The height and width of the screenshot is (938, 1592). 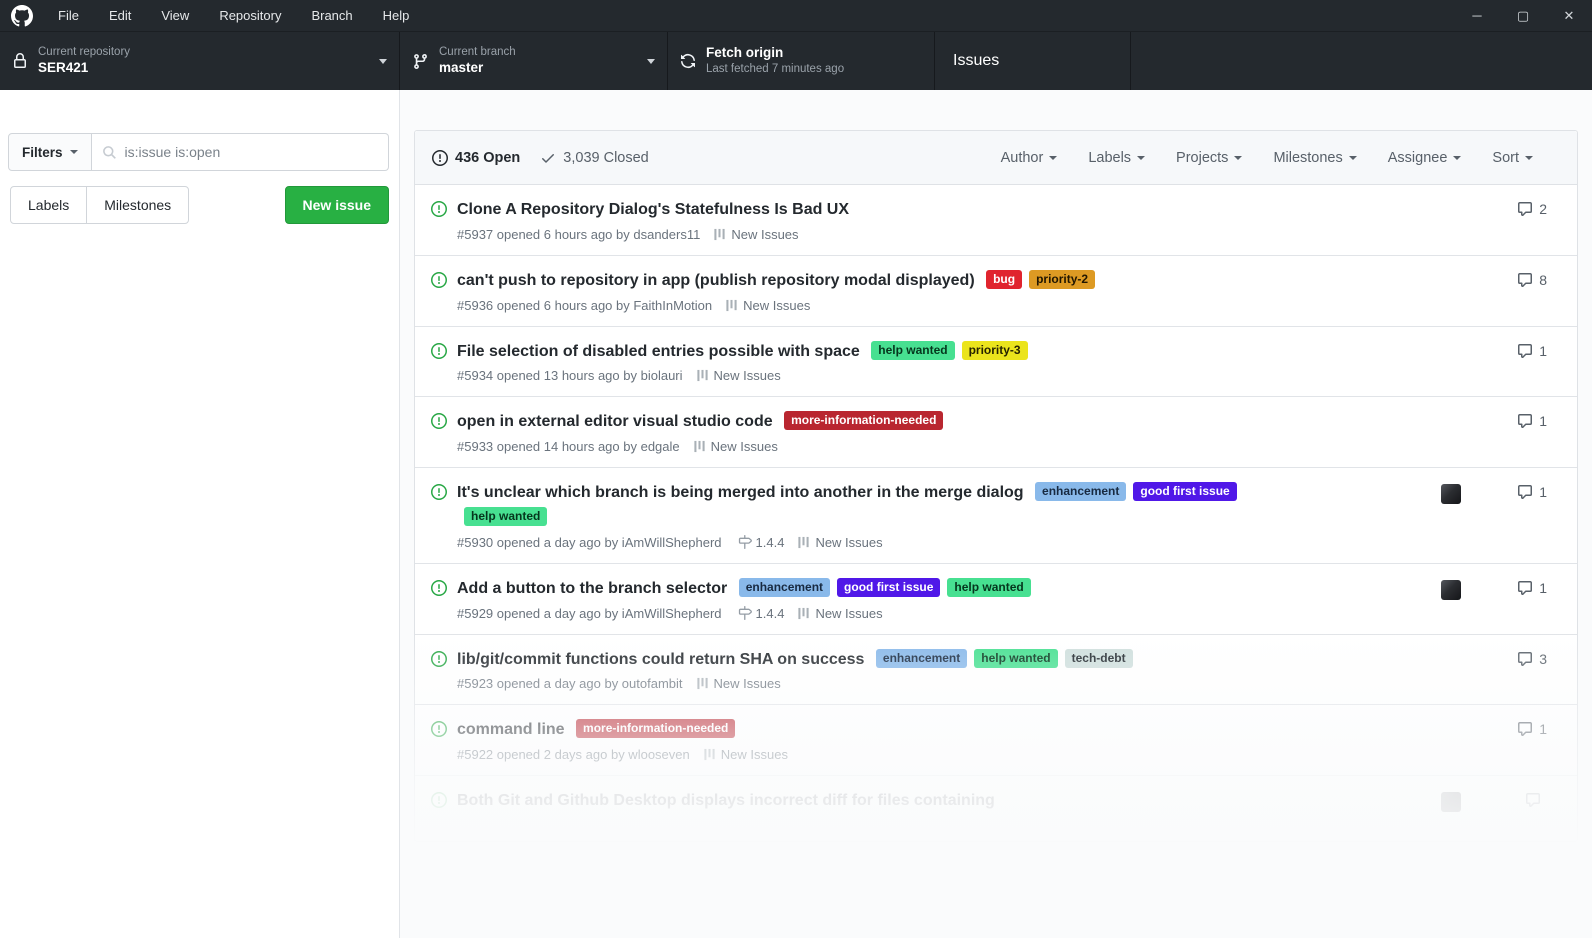 I want to click on menu-item-repository: Repository, so click(x=250, y=15).